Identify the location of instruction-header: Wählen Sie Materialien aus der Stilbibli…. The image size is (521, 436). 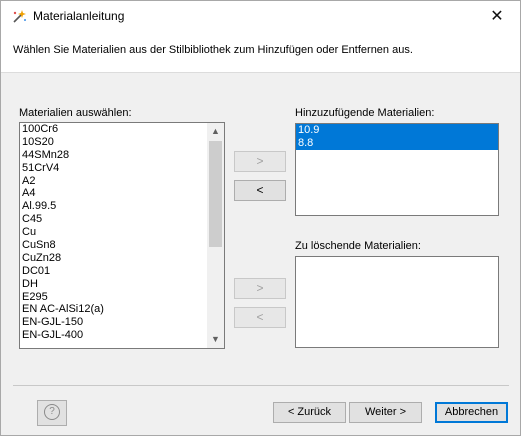
(260, 52).